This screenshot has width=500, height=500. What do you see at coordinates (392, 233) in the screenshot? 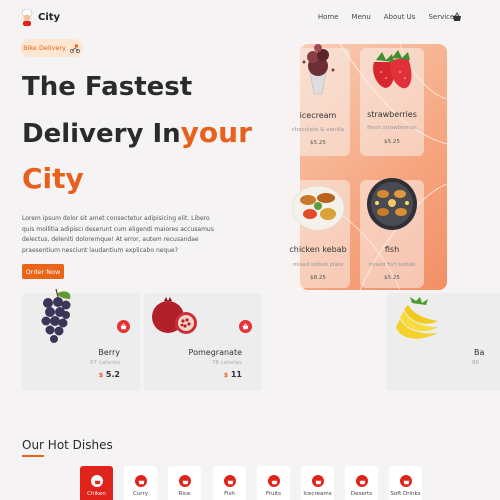
I see `menu-card-fish: fish mixed fish kebab $5.25` at bounding box center [392, 233].